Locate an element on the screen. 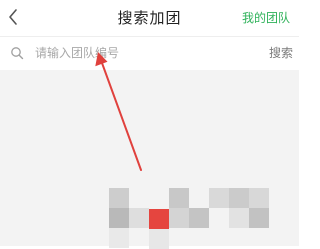 This screenshot has width=320, height=249. team-id-search-input is located at coordinates (145, 53).